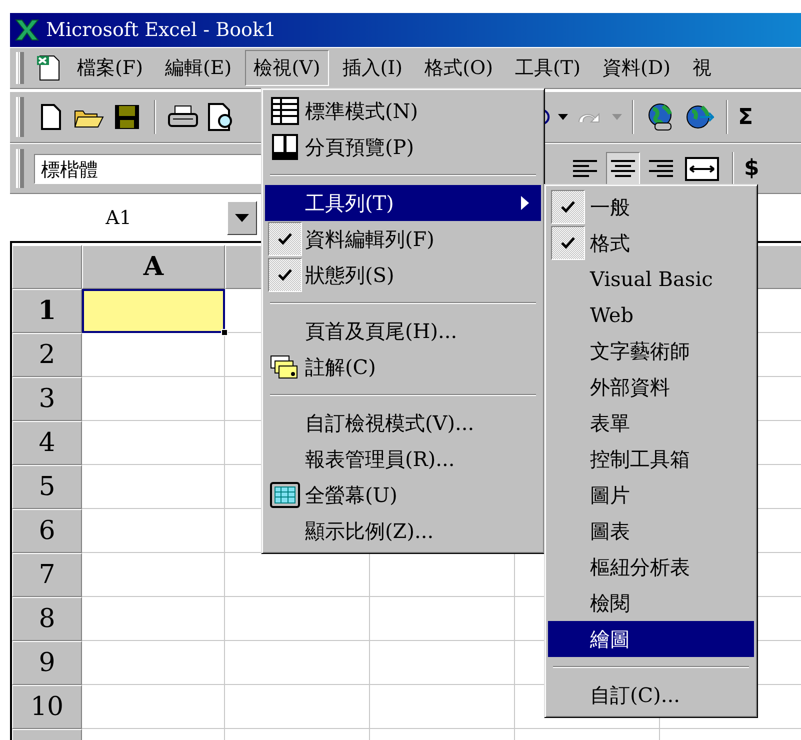 This screenshot has width=801, height=740. I want to click on menu-item: 資料編輯列(F), so click(403, 239).